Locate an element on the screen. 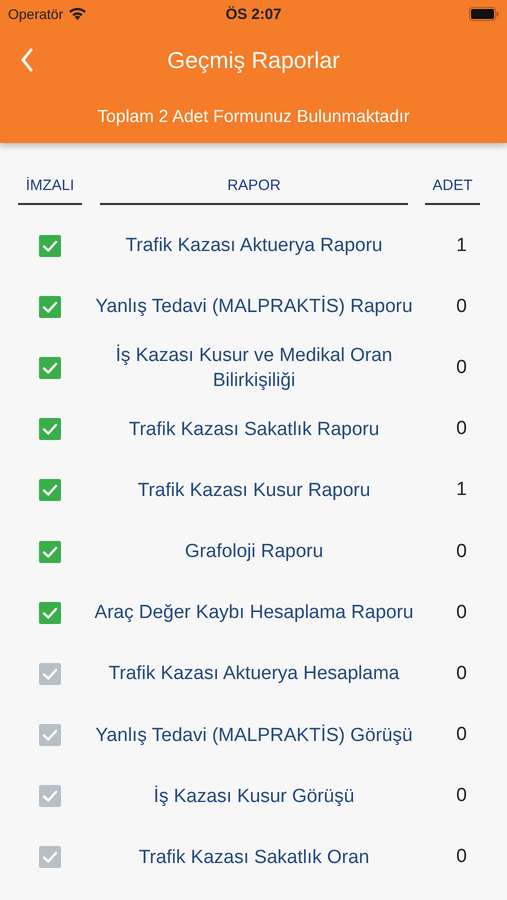  report-name: Yanlış Tedavi (MALPRAKTİS) Görüşü is located at coordinates (254, 736).